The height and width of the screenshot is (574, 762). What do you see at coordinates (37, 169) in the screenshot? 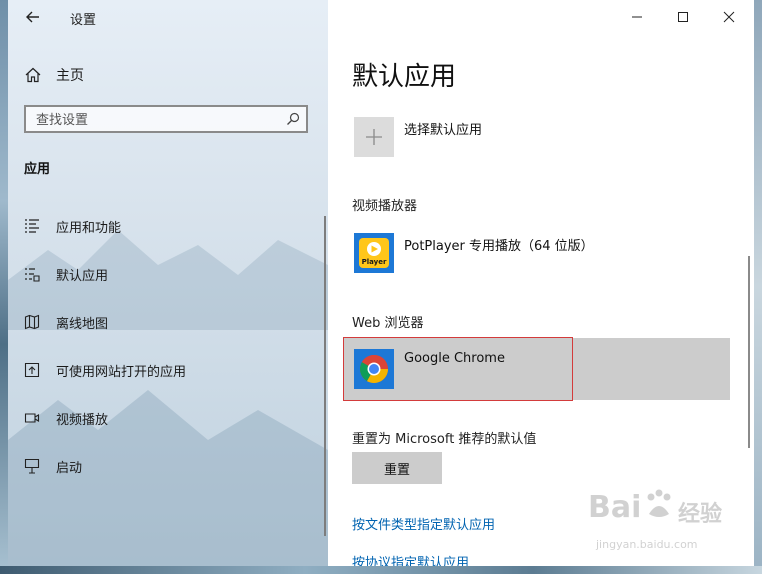
I see `section-title: 应用` at bounding box center [37, 169].